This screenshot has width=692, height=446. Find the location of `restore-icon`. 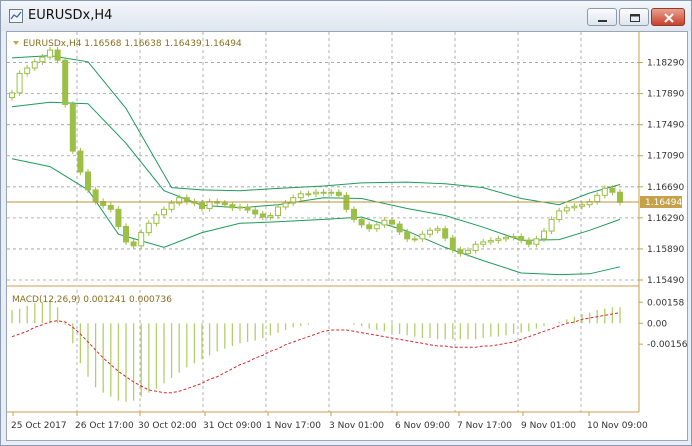

restore-icon is located at coordinates (635, 18).